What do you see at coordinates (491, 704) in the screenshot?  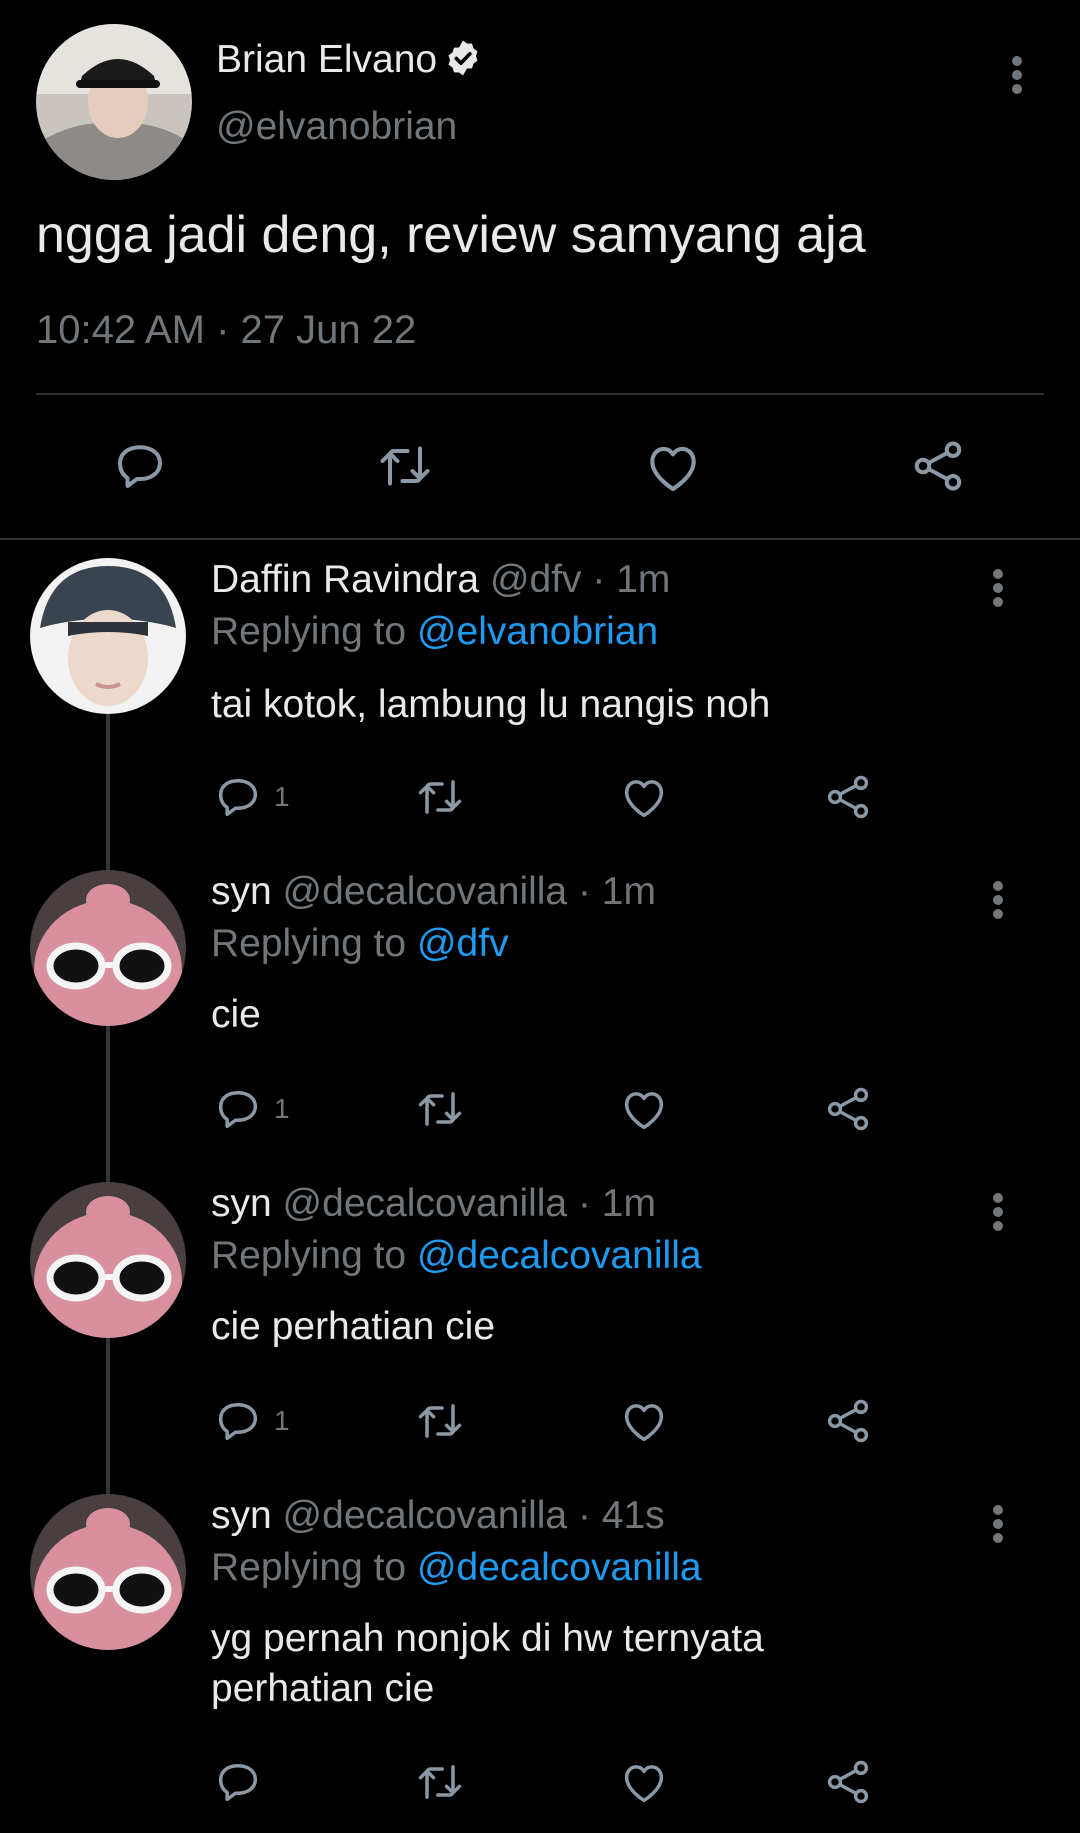 I see `reply-text: tai kotok, lambung lu nangis noh` at bounding box center [491, 704].